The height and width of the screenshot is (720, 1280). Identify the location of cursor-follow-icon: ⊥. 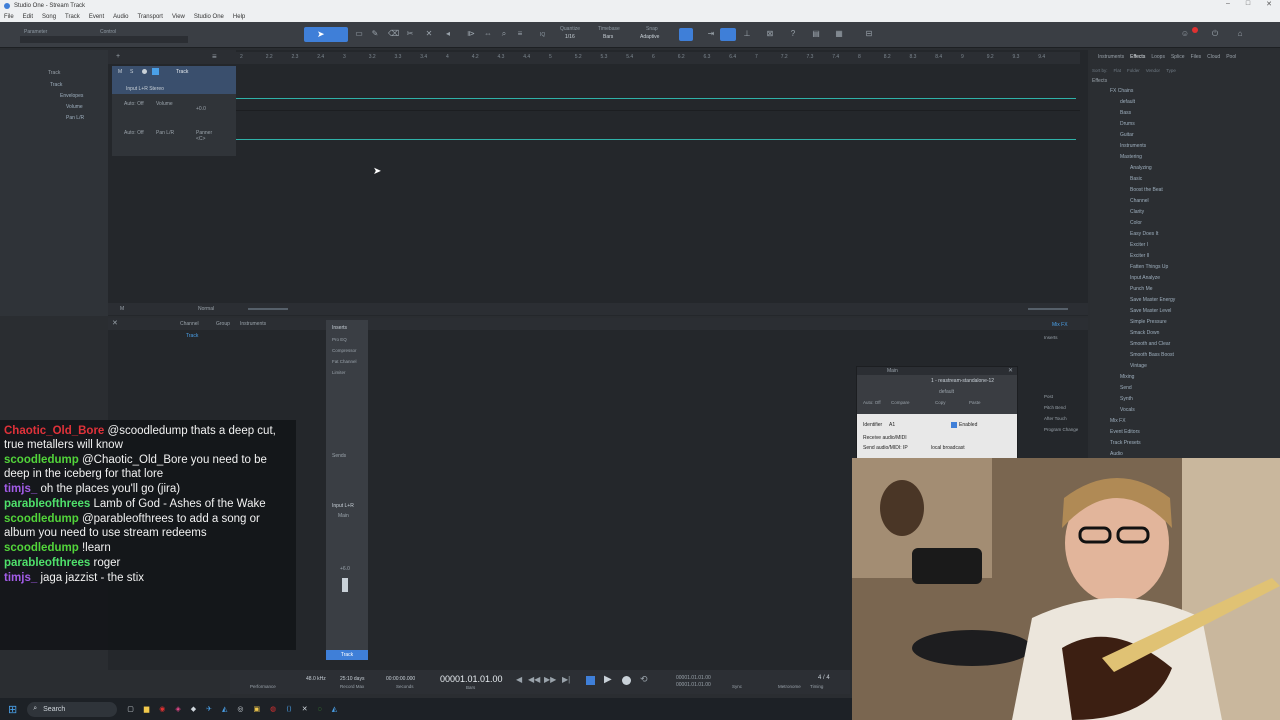
(747, 34).